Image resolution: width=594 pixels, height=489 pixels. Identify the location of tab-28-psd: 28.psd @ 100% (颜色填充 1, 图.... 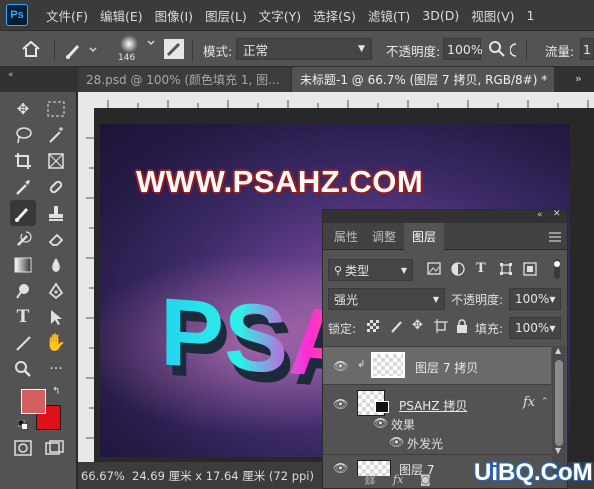
(184, 79).